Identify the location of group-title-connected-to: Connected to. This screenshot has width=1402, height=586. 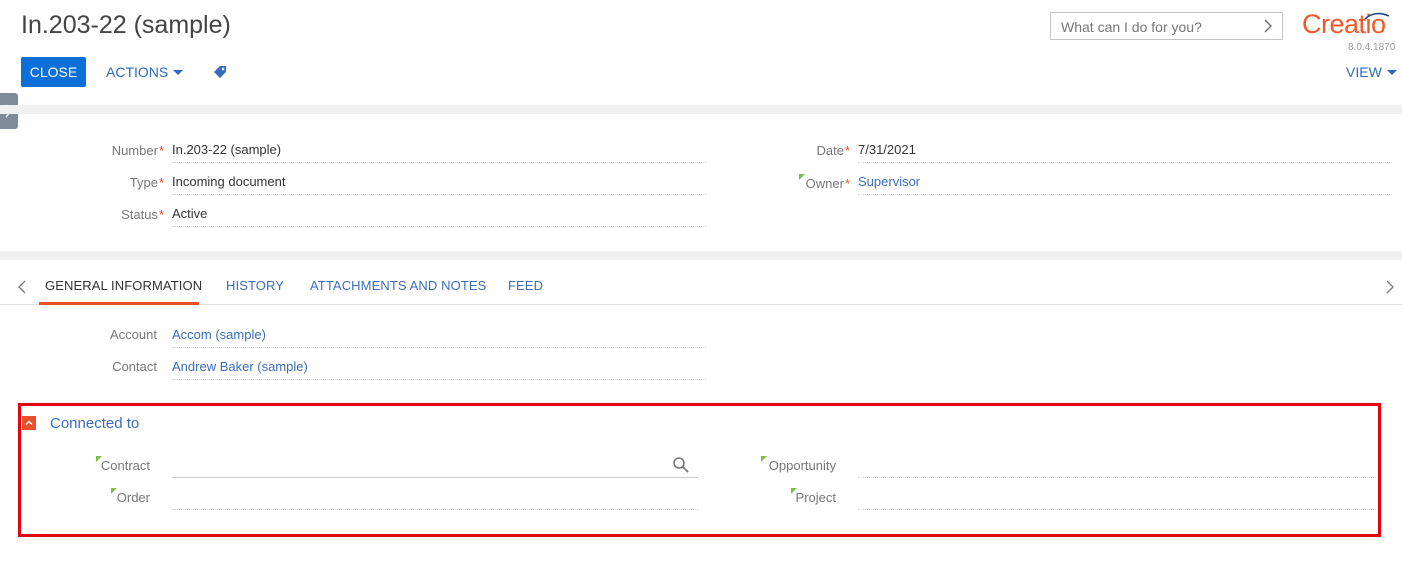
(94, 423).